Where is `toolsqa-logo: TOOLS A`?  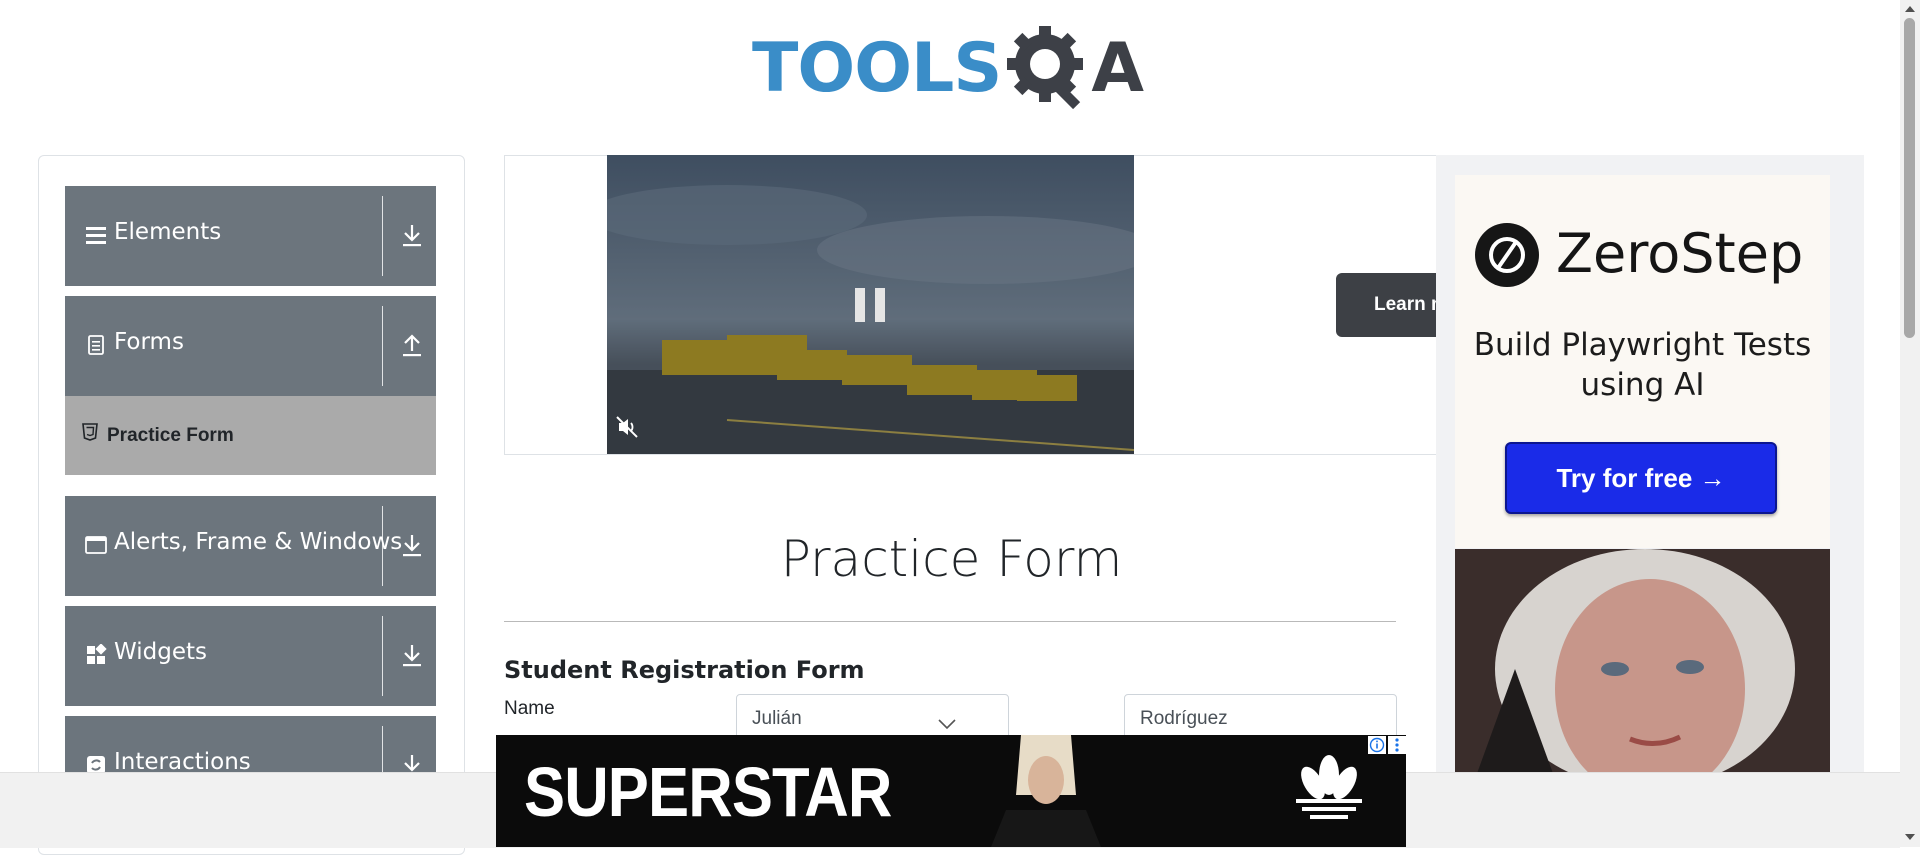 toolsqa-logo: TOOLS A is located at coordinates (952, 68).